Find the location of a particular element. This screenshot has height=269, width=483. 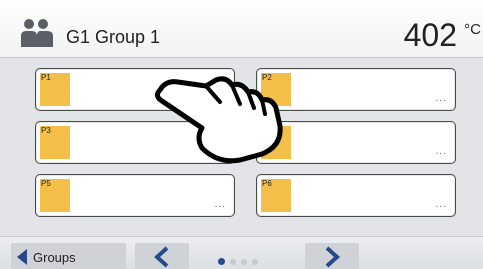

next-page-button is located at coordinates (332, 256).